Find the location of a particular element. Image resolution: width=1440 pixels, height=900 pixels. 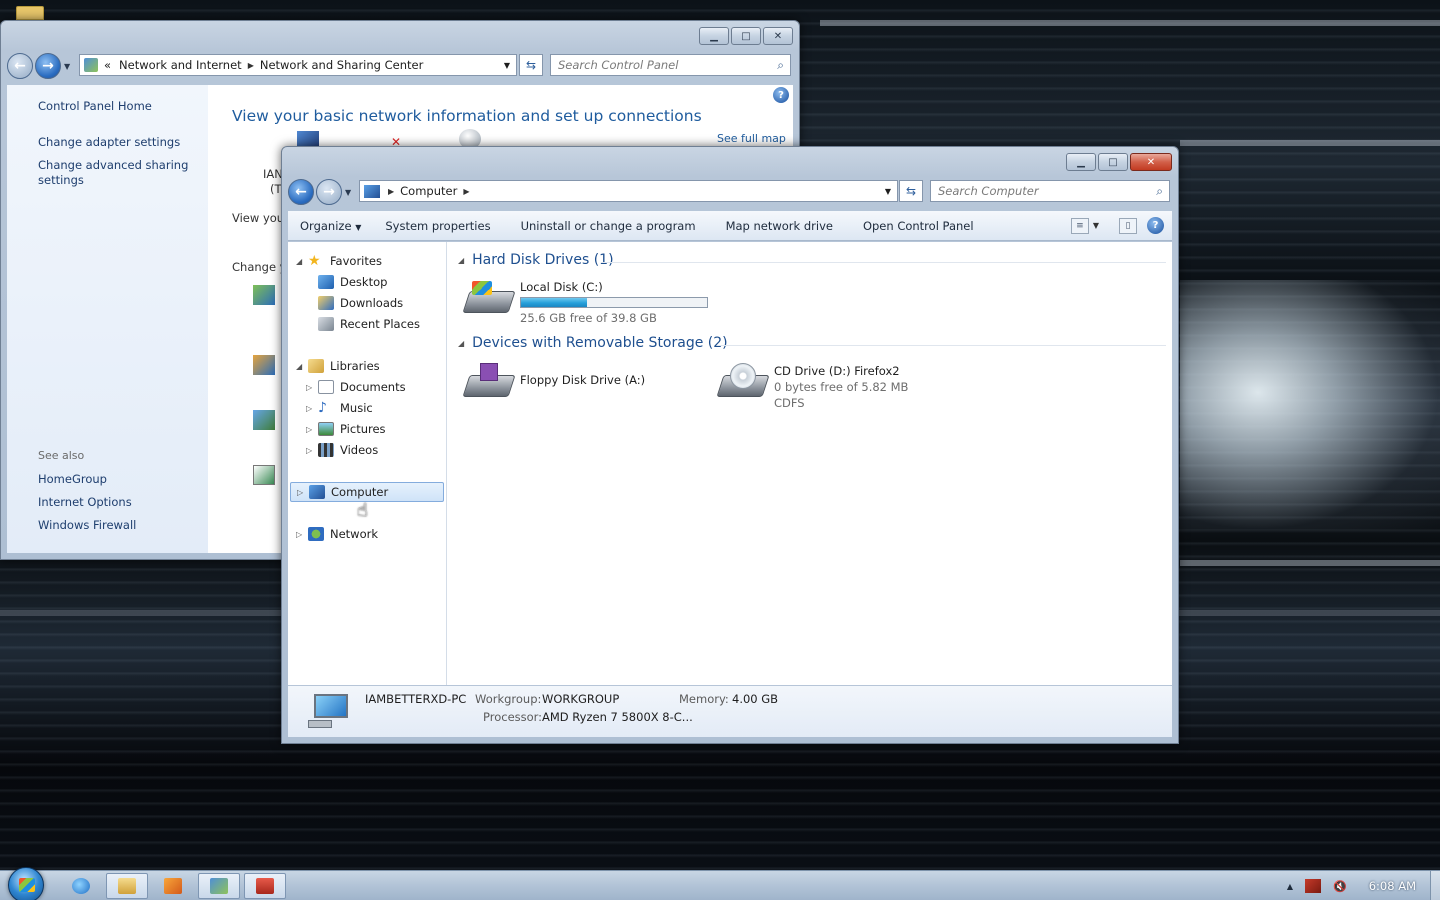

nav-documents: ▷ Documents is located at coordinates (367, 387).